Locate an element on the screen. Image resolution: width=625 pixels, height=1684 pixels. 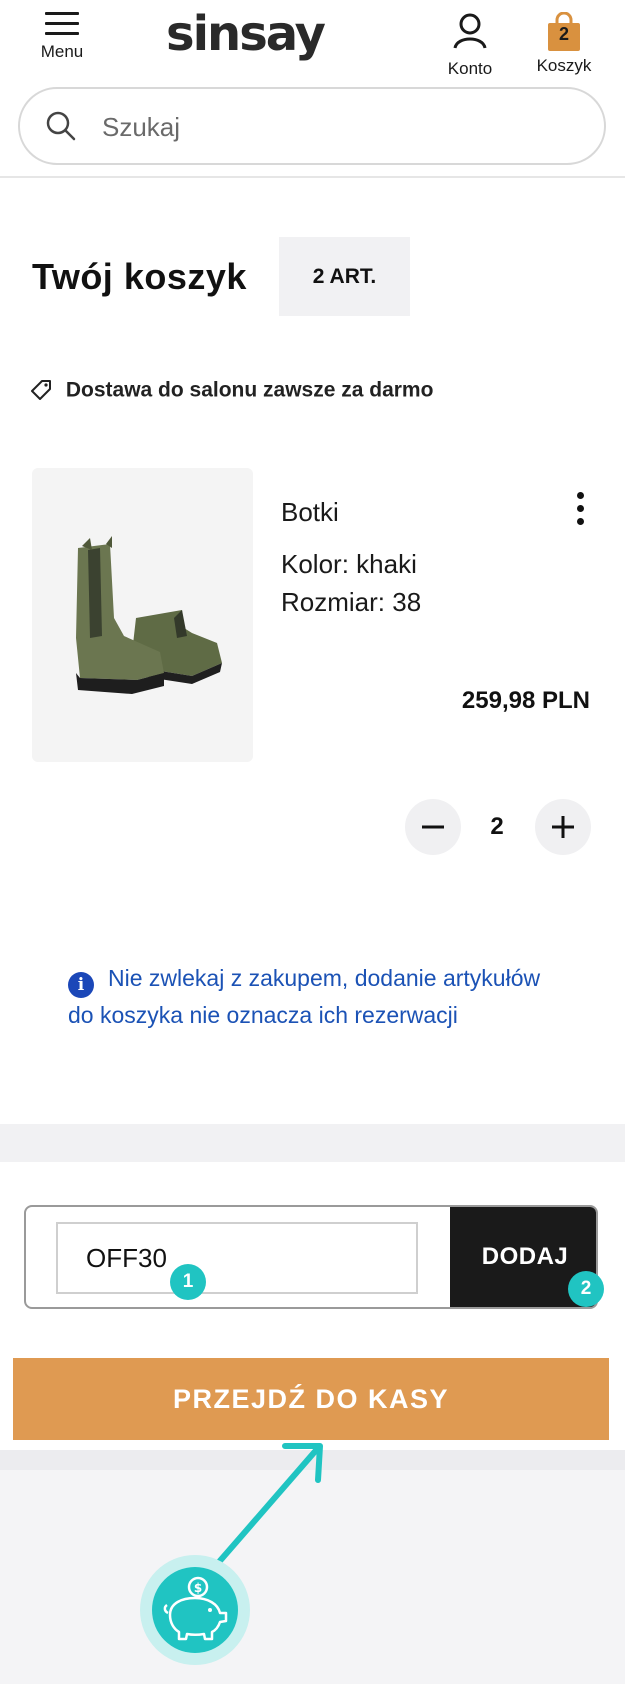
delivery-text: Dostawa do salonu zawsze za darmo is located at coordinates (249, 390).